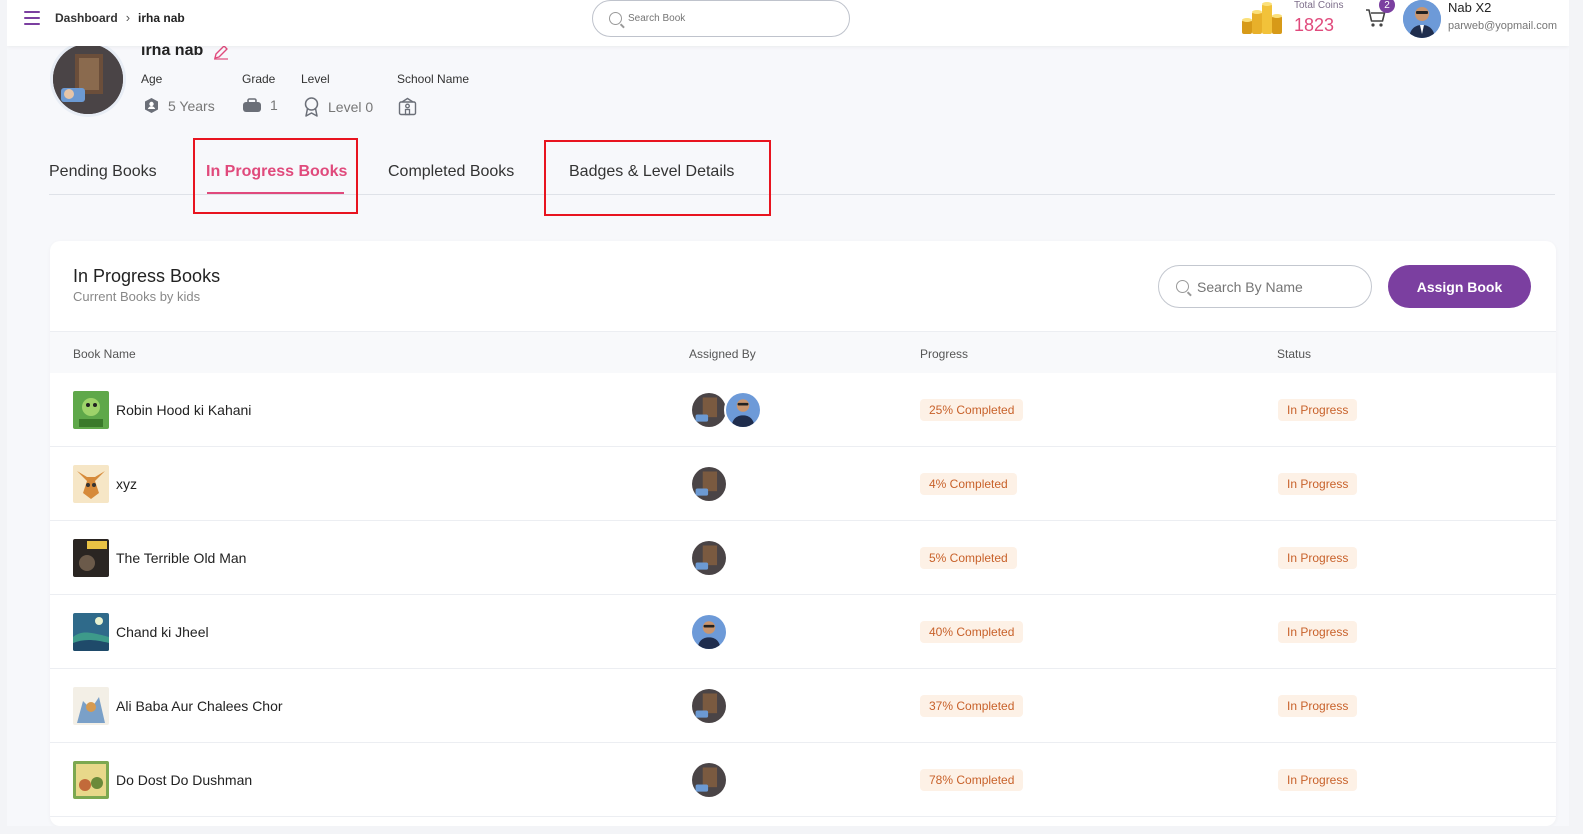  Describe the element at coordinates (1314, 25) in the screenshot. I see `total-coins-value: 1823` at that location.